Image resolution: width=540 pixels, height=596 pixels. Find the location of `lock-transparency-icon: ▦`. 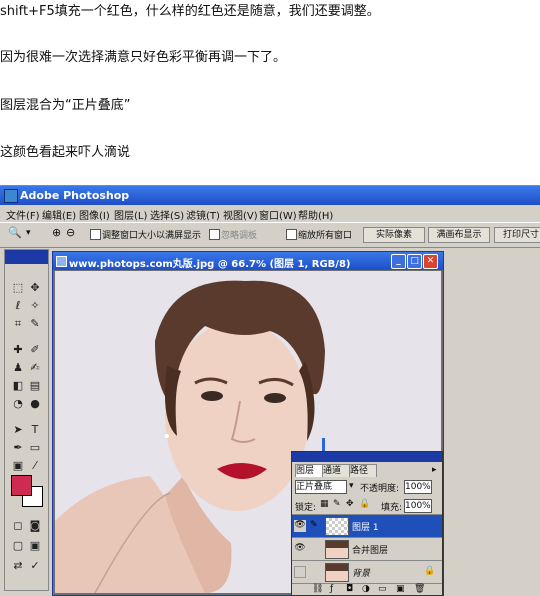

lock-transparency-icon: ▦ is located at coordinates (324, 504).